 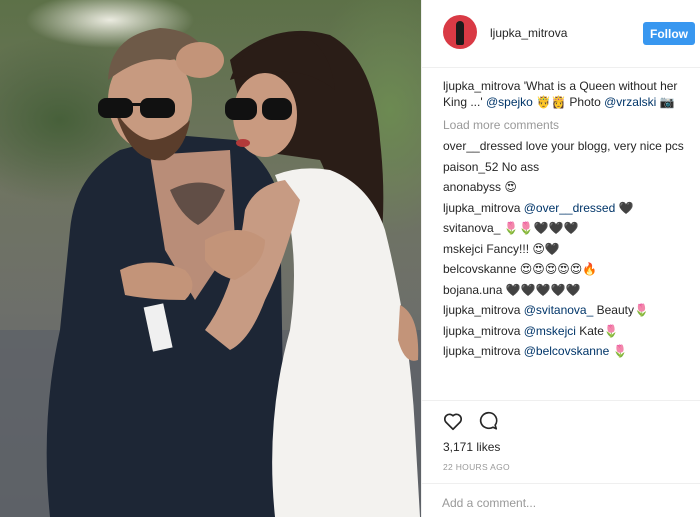 What do you see at coordinates (453, 421) in the screenshot?
I see `heart-outline-icon` at bounding box center [453, 421].